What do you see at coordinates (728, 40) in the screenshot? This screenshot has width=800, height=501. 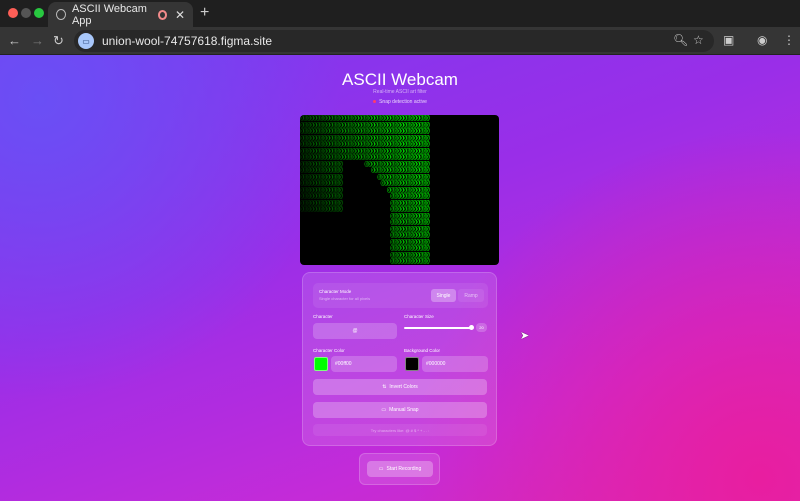 I see `tab-search-icon: ▣` at bounding box center [728, 40].